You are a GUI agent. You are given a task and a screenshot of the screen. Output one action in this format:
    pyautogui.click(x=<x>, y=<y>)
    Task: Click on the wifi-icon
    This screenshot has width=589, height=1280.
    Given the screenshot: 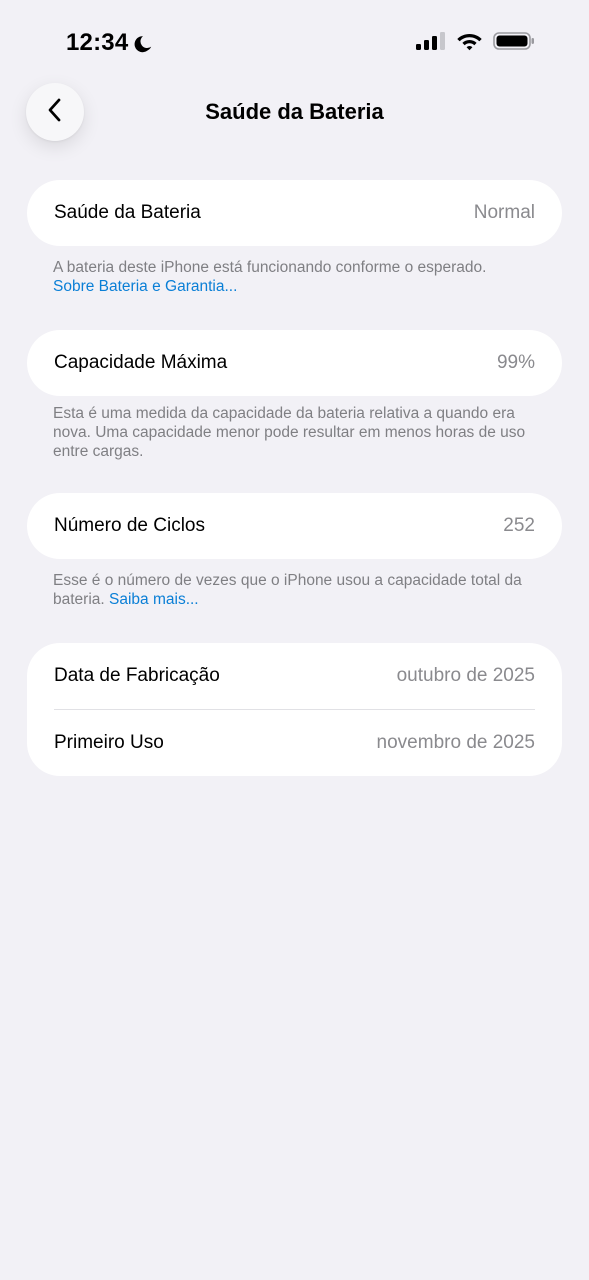 What is the action you would take?
    pyautogui.click(x=469, y=43)
    